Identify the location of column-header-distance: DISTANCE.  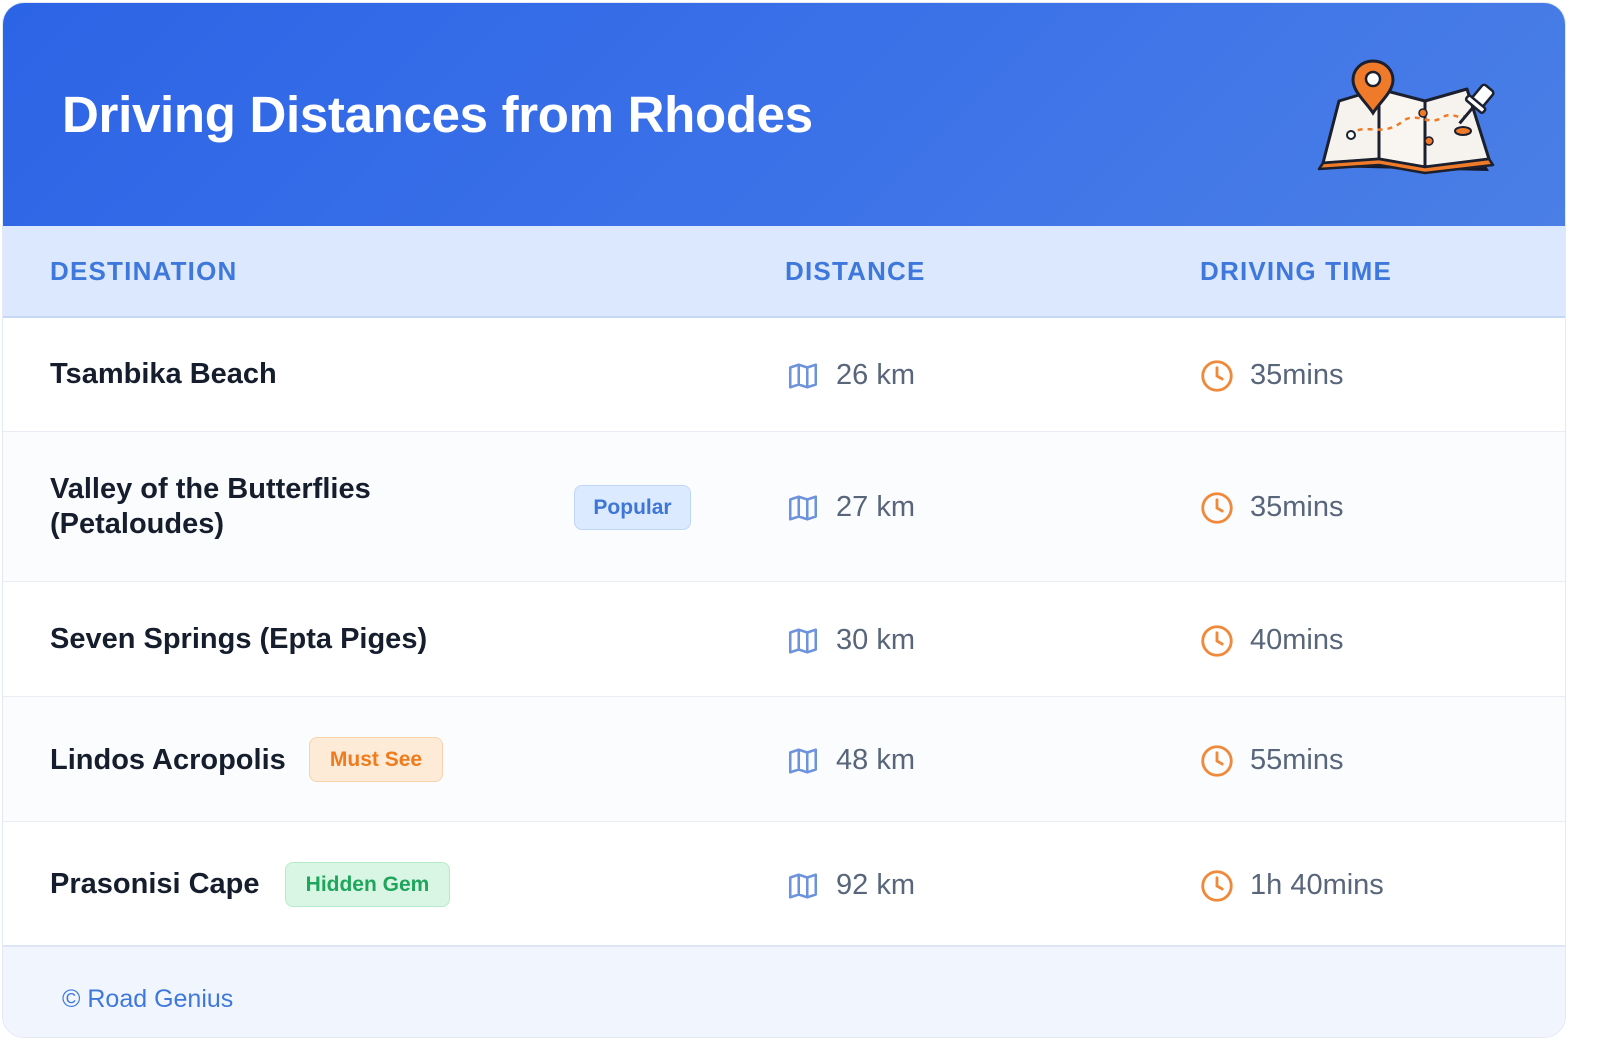
(855, 271).